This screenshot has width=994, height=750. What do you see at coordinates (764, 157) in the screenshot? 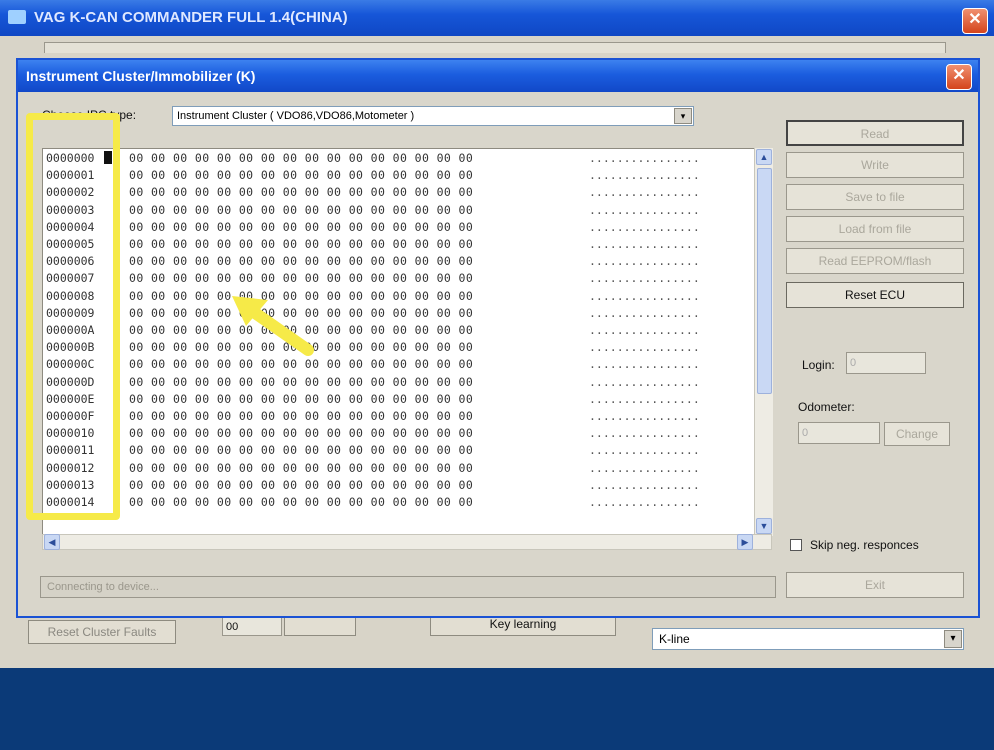
I see `scroll-up-icon: ▲` at bounding box center [764, 157].